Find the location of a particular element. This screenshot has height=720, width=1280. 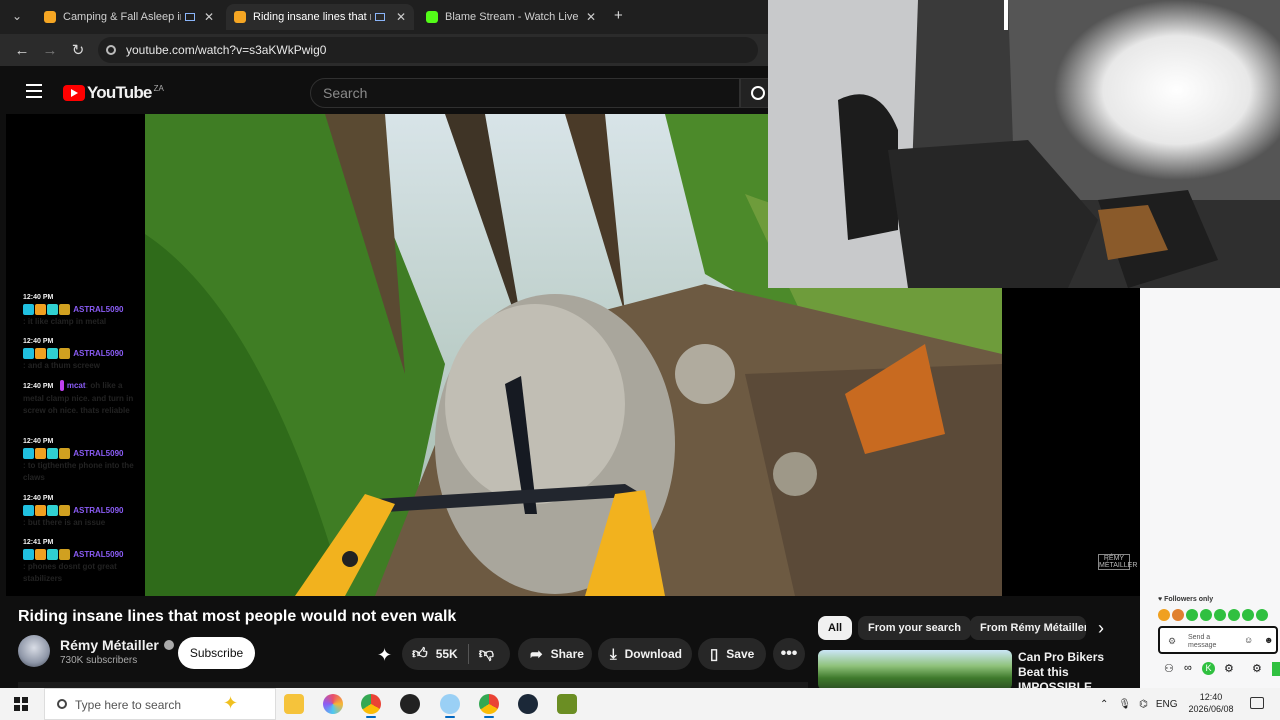

send-button is located at coordinates (1276, 669).